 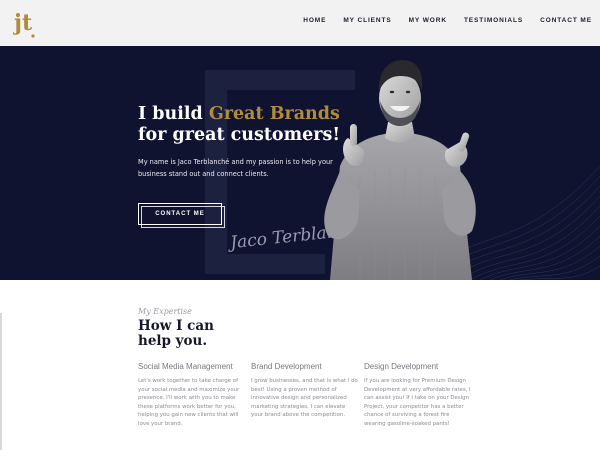 I want to click on nav-my-work: MY WORK, so click(x=428, y=20).